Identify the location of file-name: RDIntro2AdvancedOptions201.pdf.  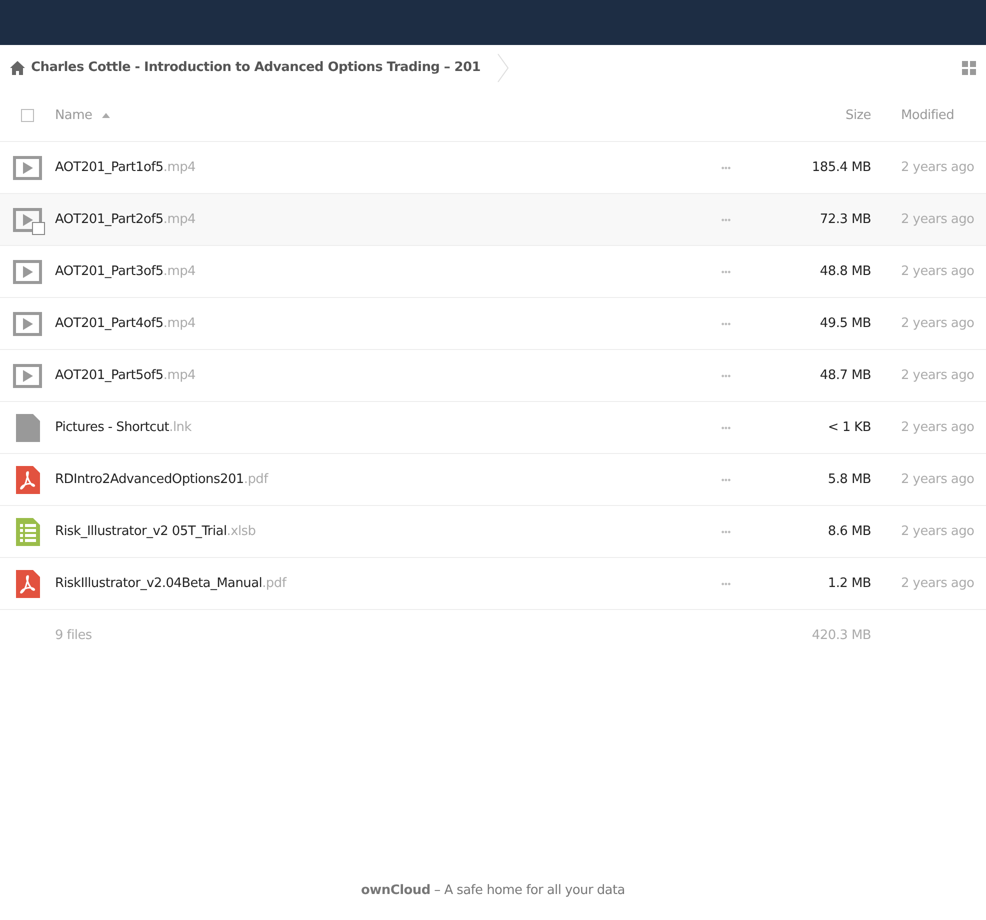
(380, 479).